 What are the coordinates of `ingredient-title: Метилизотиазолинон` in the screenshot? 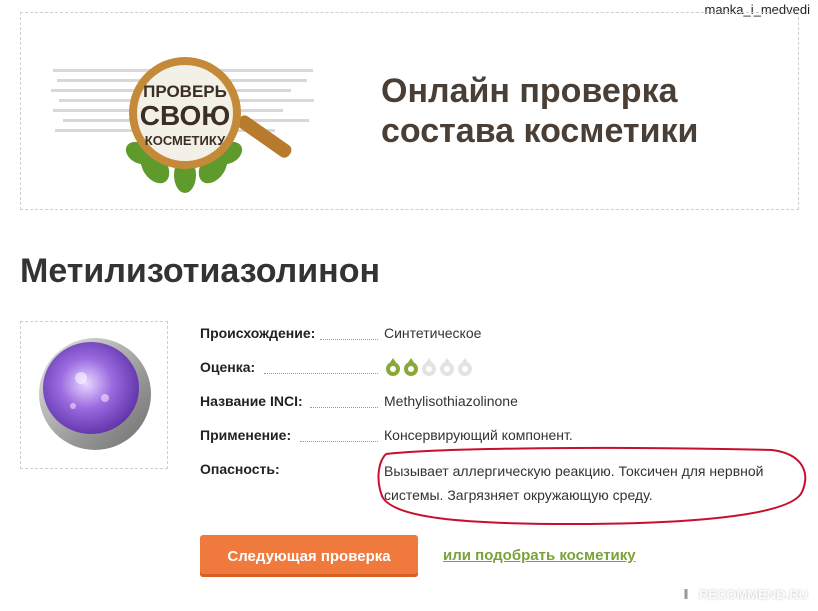 It's located at (200, 271).